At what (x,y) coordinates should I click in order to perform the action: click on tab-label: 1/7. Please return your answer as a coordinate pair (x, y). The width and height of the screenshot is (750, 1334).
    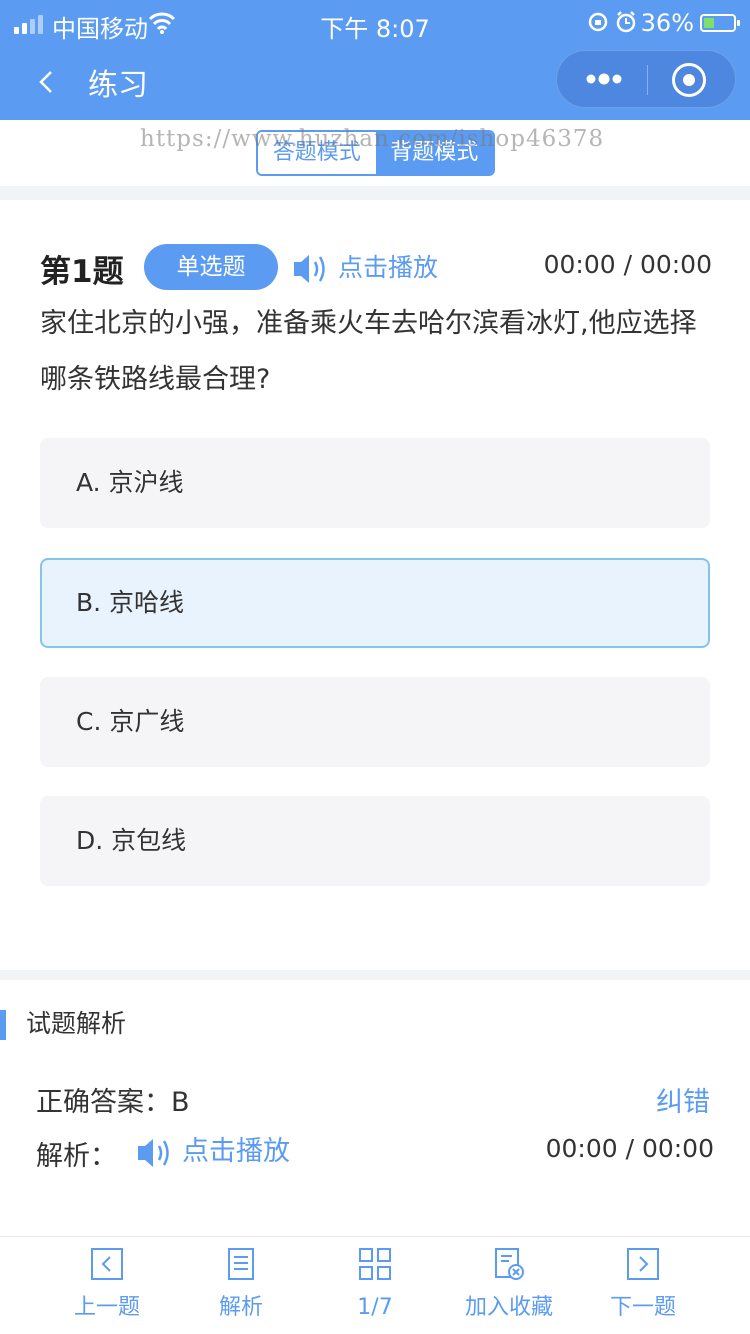
    Looking at the image, I should click on (375, 1307).